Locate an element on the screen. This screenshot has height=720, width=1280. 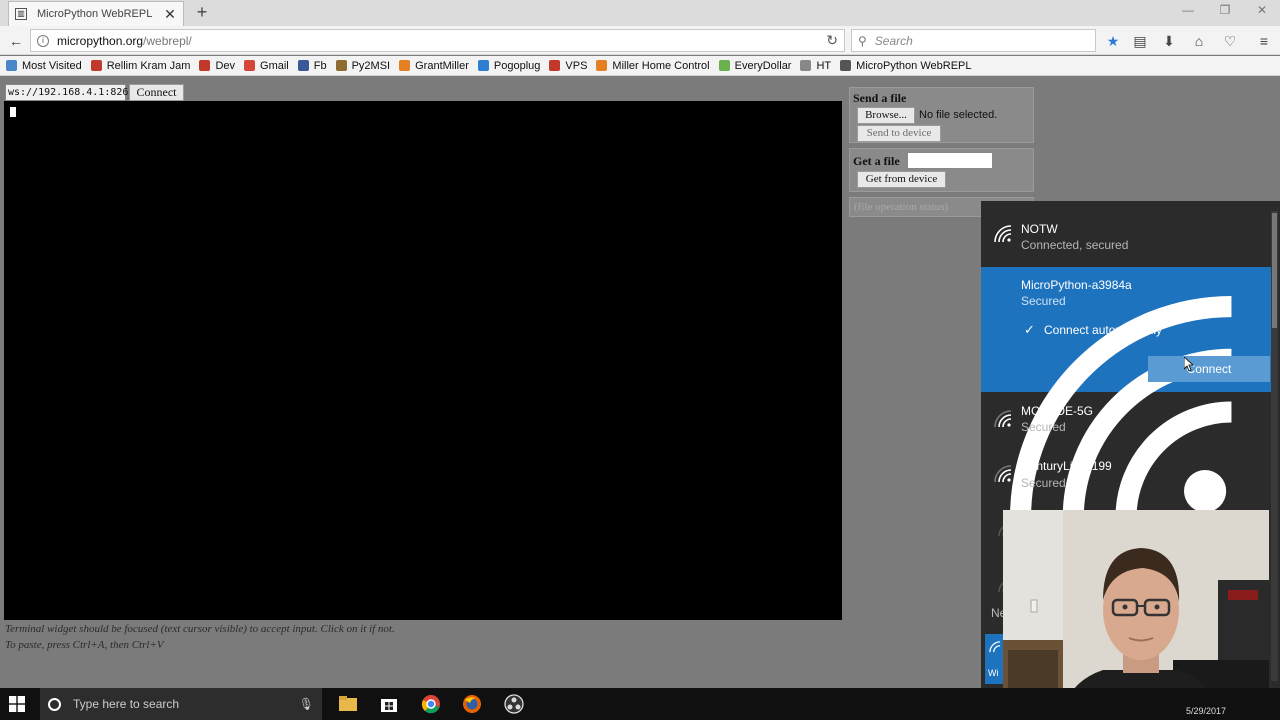
close-window-icon: ✕ is located at coordinates (1262, 10).